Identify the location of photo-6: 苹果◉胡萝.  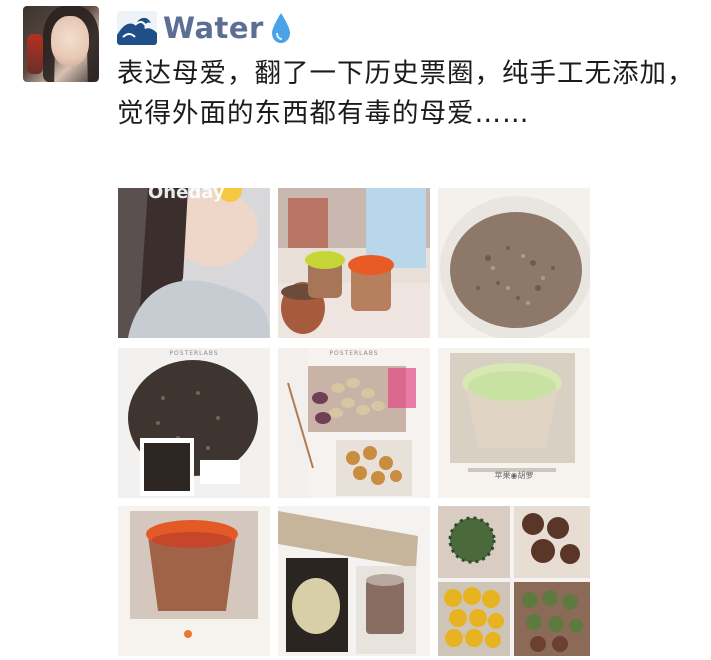
(514, 423).